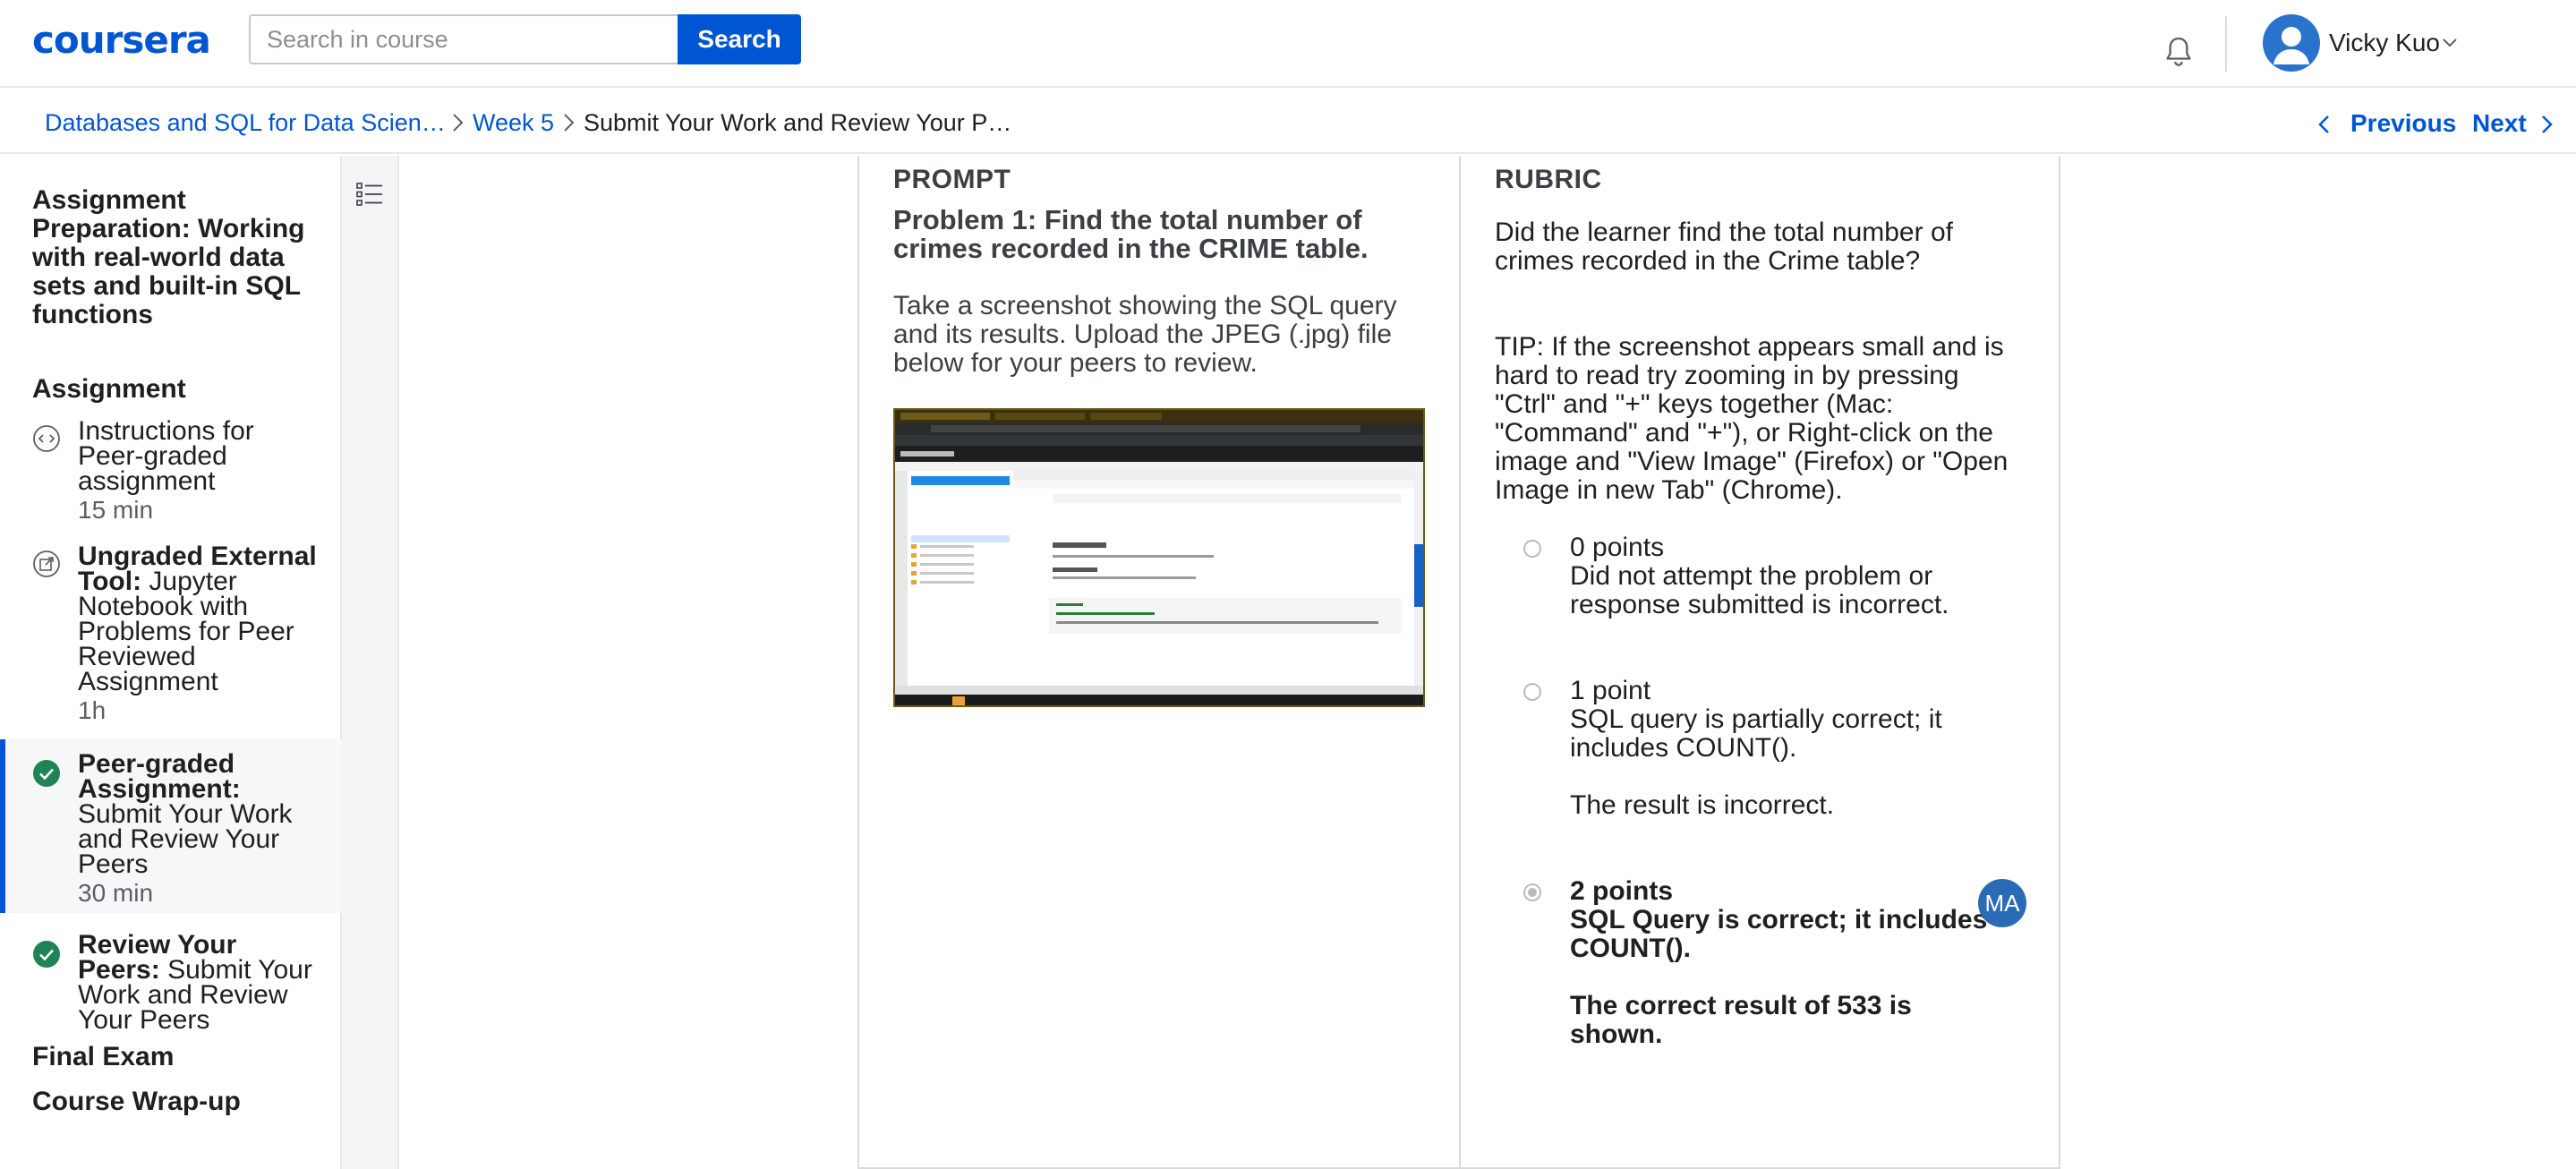 The height and width of the screenshot is (1169, 2576). What do you see at coordinates (2403, 123) in the screenshot?
I see `previous-button: Previous` at bounding box center [2403, 123].